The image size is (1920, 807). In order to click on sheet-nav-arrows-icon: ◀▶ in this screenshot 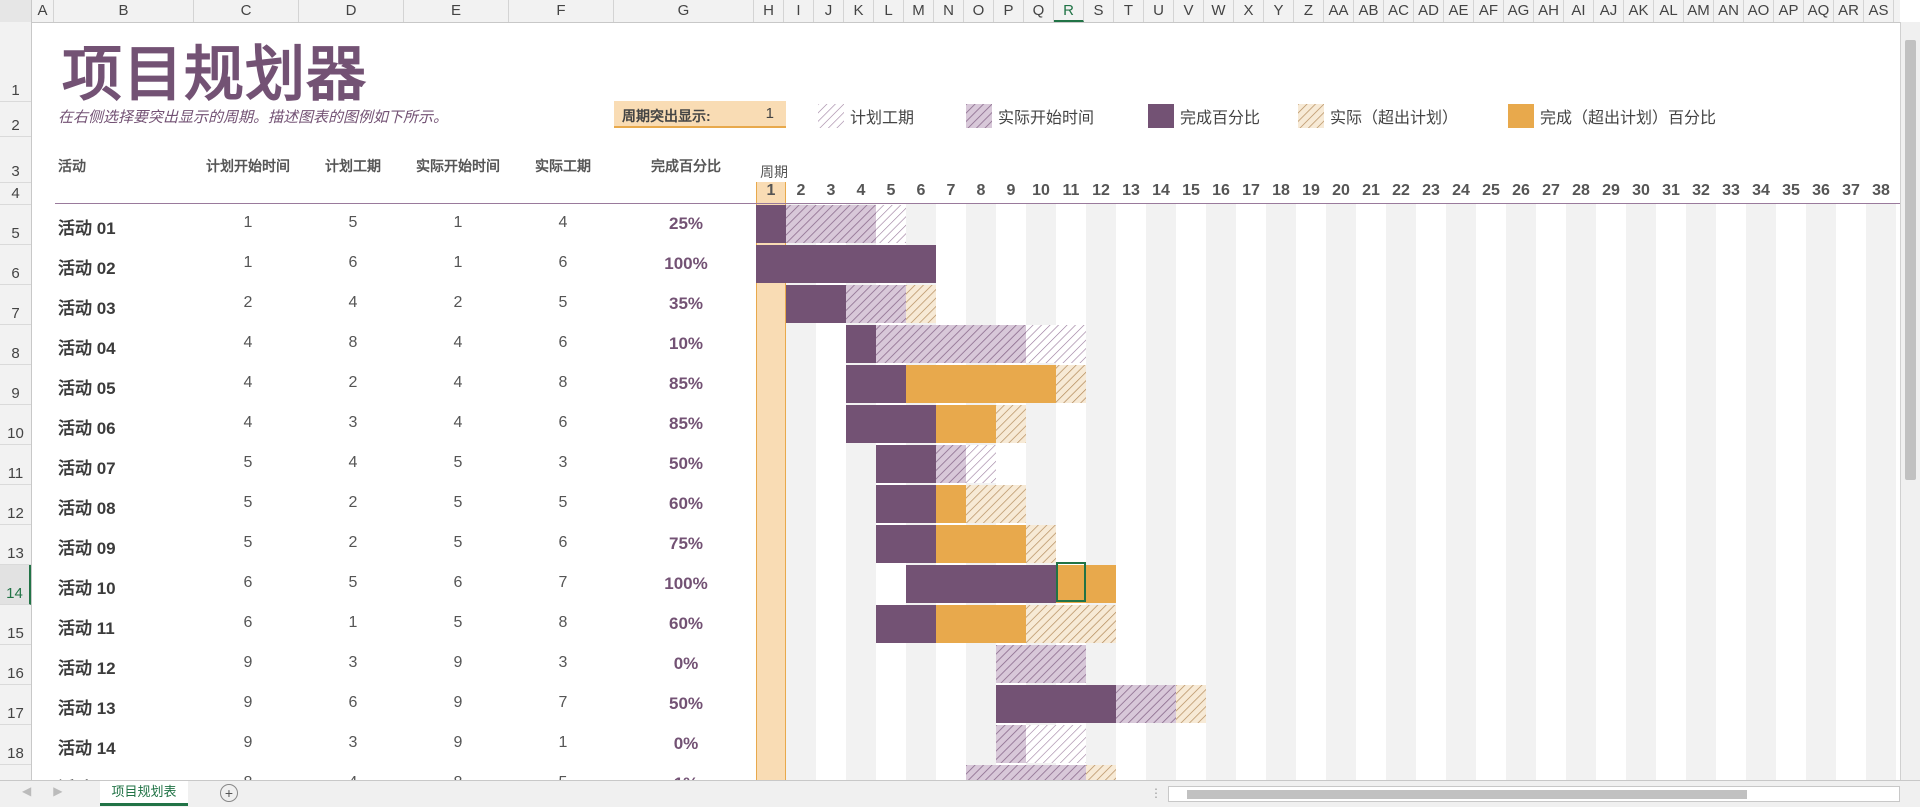, I will do `click(53, 791)`.